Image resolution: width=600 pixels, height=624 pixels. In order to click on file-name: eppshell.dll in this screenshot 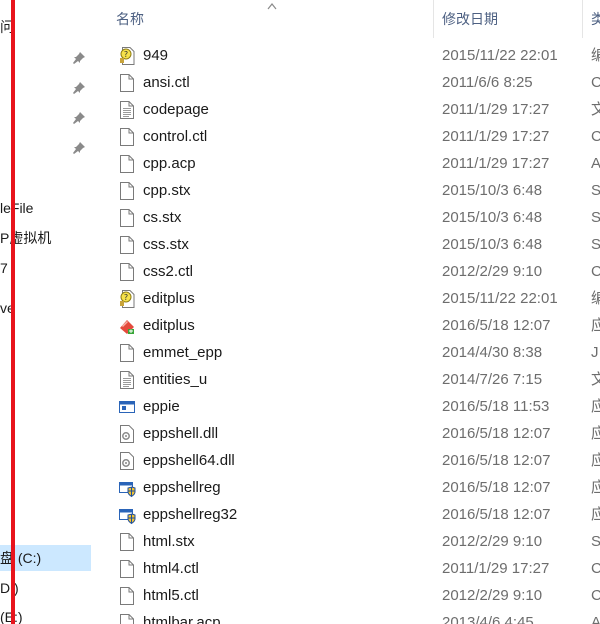, I will do `click(181, 433)`.